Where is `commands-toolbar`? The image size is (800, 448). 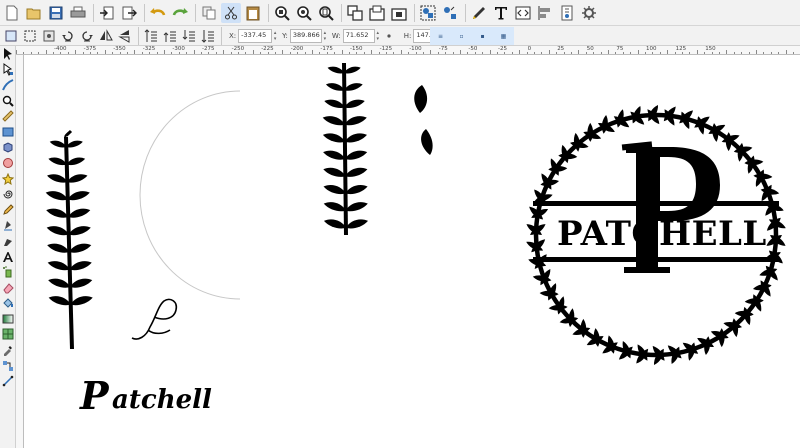
commands-toolbar is located at coordinates (400, 13).